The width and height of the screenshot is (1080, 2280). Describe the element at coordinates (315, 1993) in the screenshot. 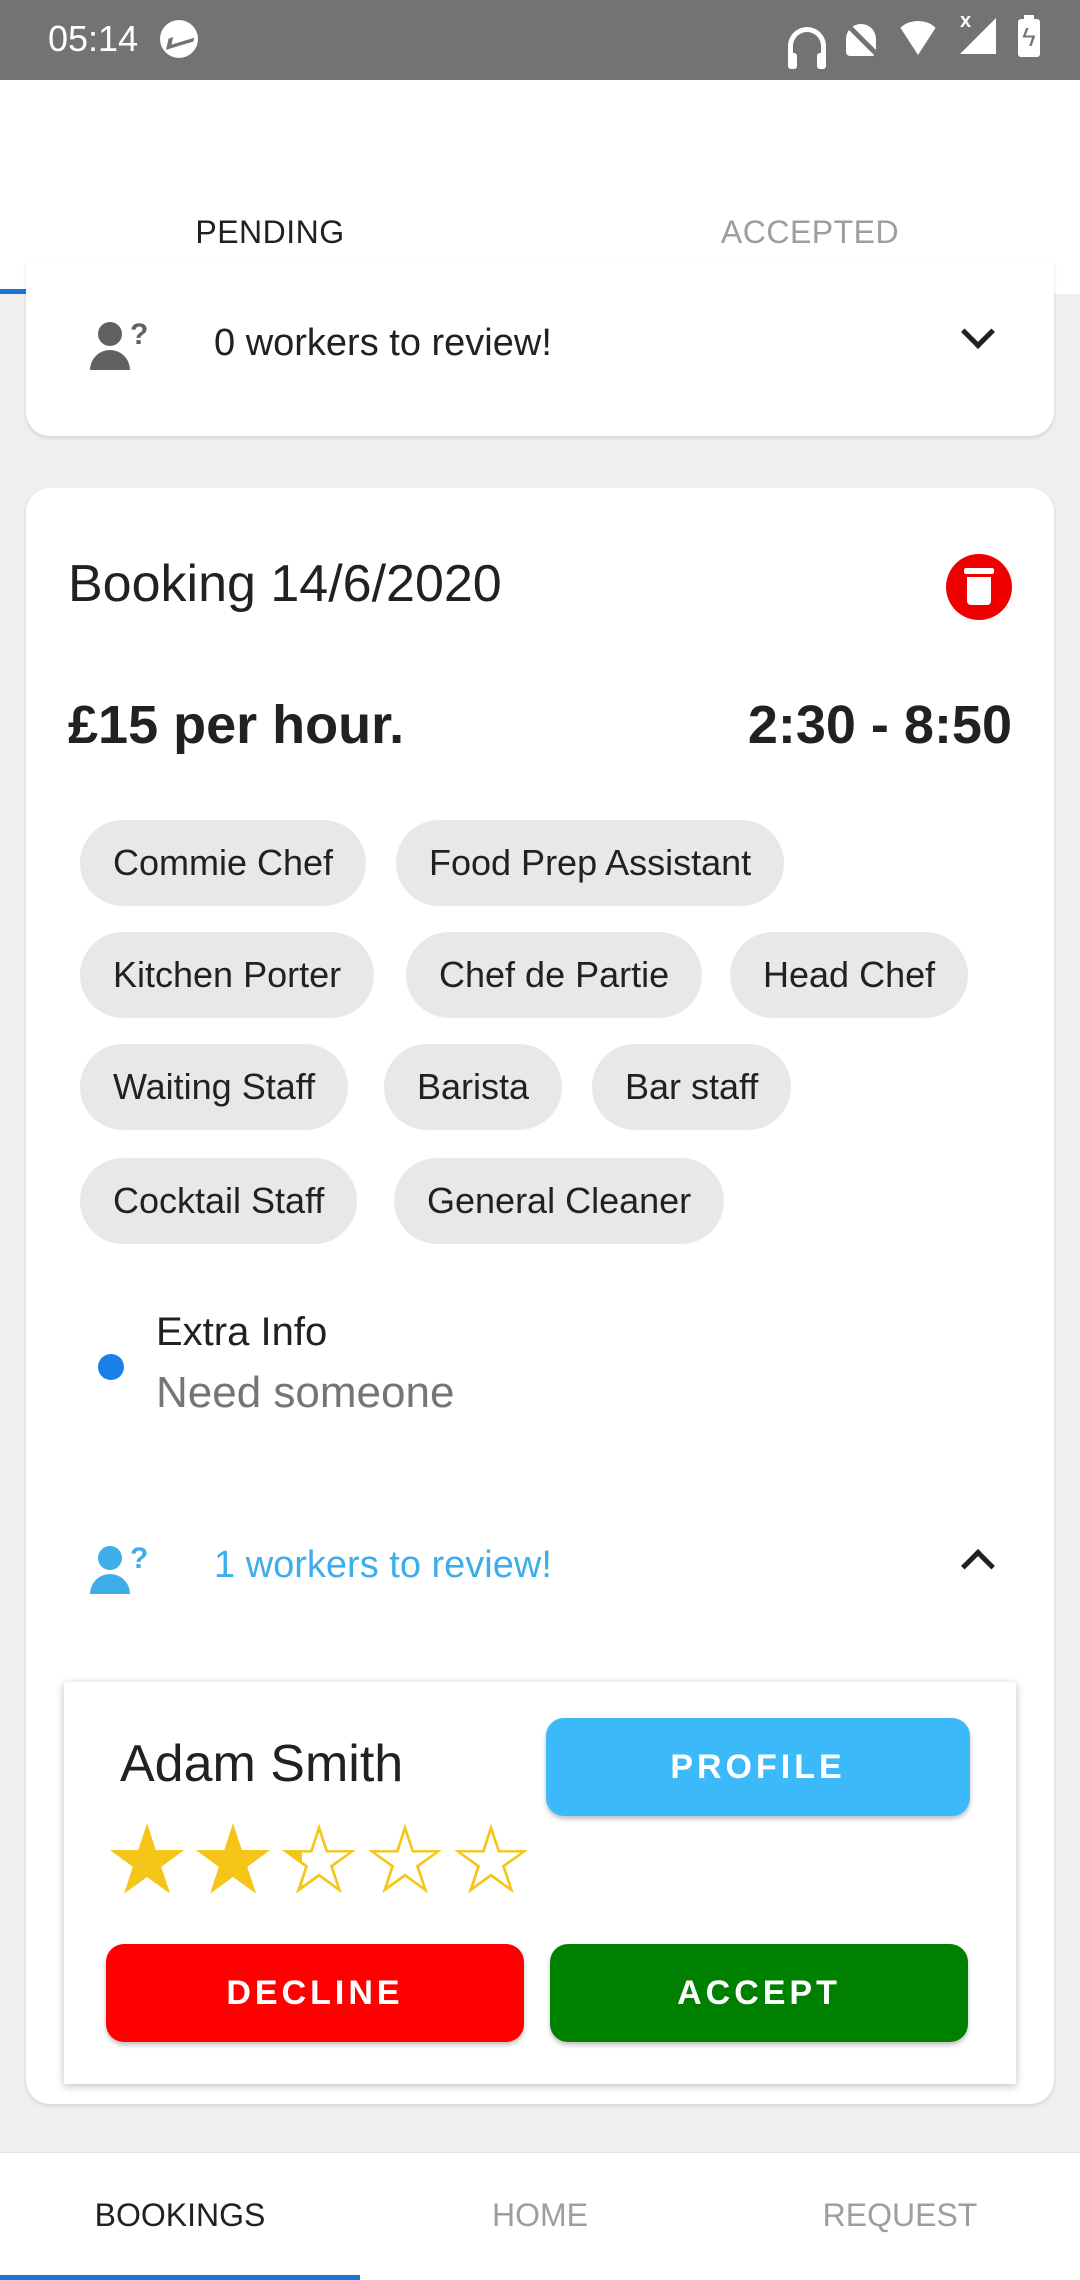

I see `decline-button: DECLINE` at that location.